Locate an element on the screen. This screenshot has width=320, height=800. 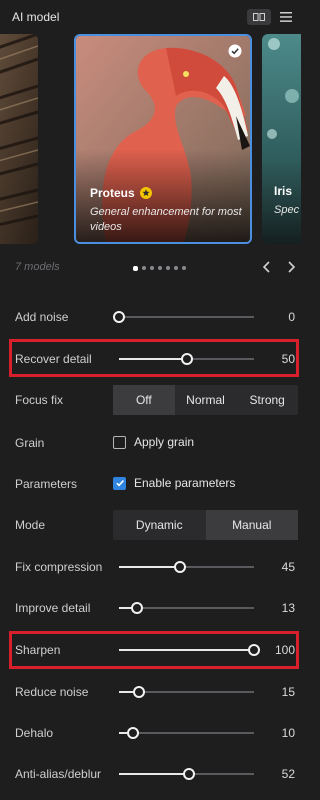
grain-label: Grain is located at coordinates (30, 443).